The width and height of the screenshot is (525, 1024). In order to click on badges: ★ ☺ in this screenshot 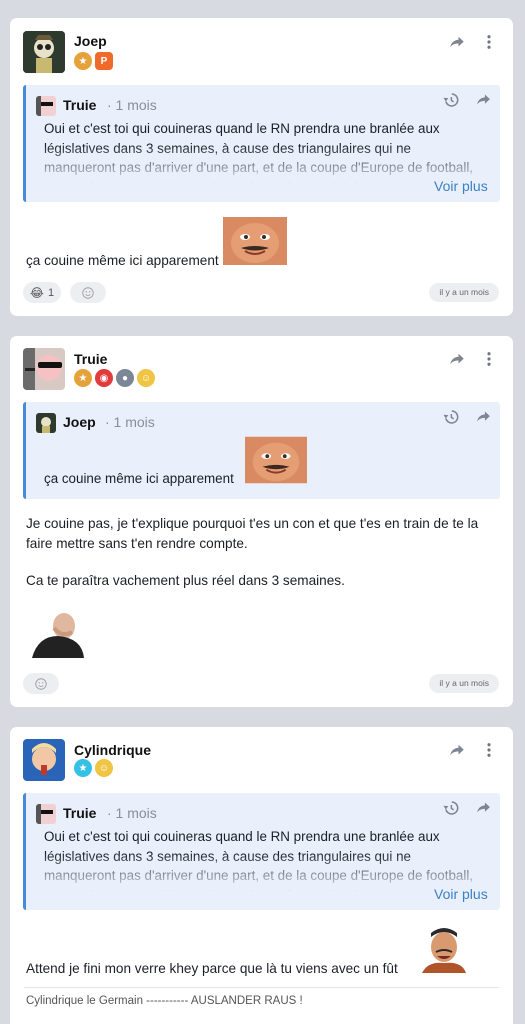, I will do `click(93, 768)`.